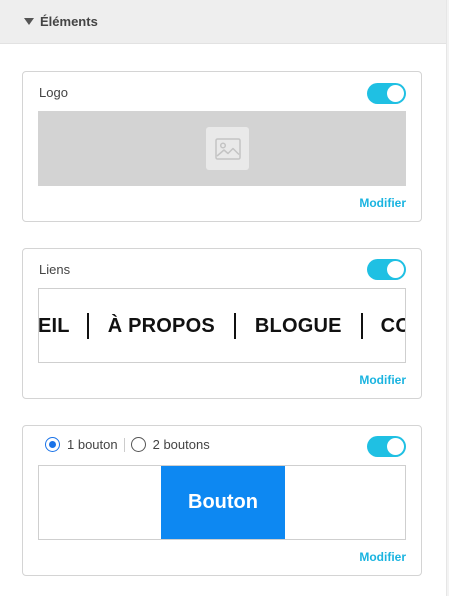 The height and width of the screenshot is (596, 449). Describe the element at coordinates (52, 444) in the screenshot. I see `radio-one-button` at that location.